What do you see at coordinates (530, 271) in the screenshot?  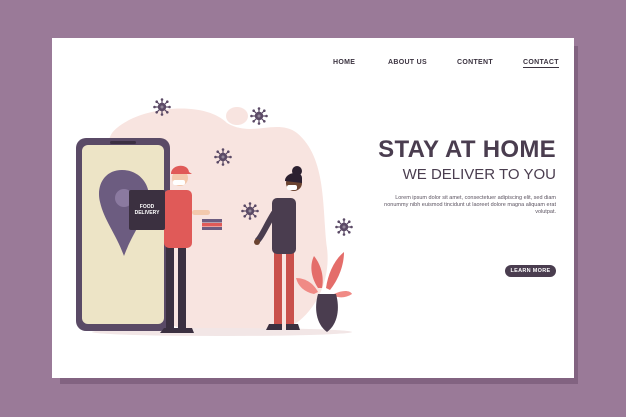 I see `learn-more-button: LEARN MORE` at bounding box center [530, 271].